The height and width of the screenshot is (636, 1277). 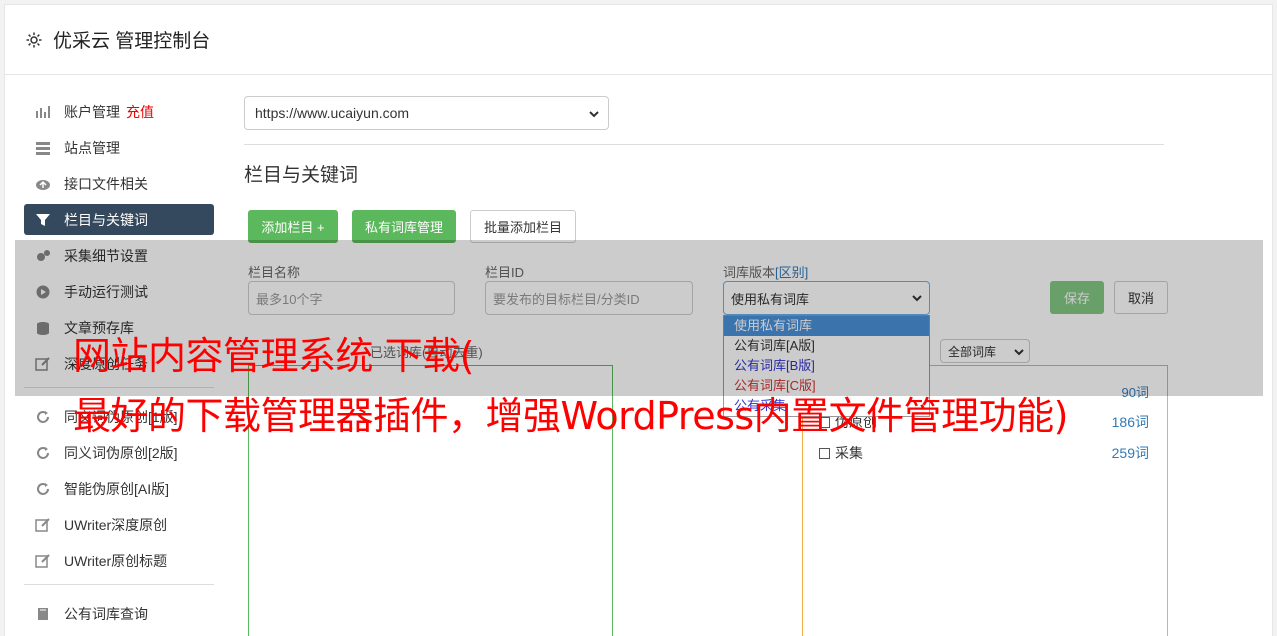 What do you see at coordinates (301, 175) in the screenshot?
I see `section-title: 栏目与关键词` at bounding box center [301, 175].